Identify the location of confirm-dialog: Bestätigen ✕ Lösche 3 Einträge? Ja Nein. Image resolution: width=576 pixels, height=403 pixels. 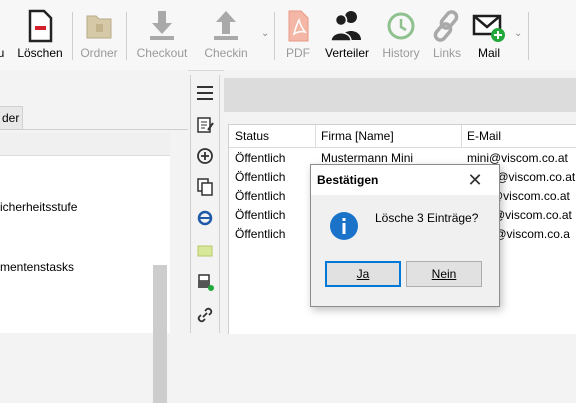
(405, 235).